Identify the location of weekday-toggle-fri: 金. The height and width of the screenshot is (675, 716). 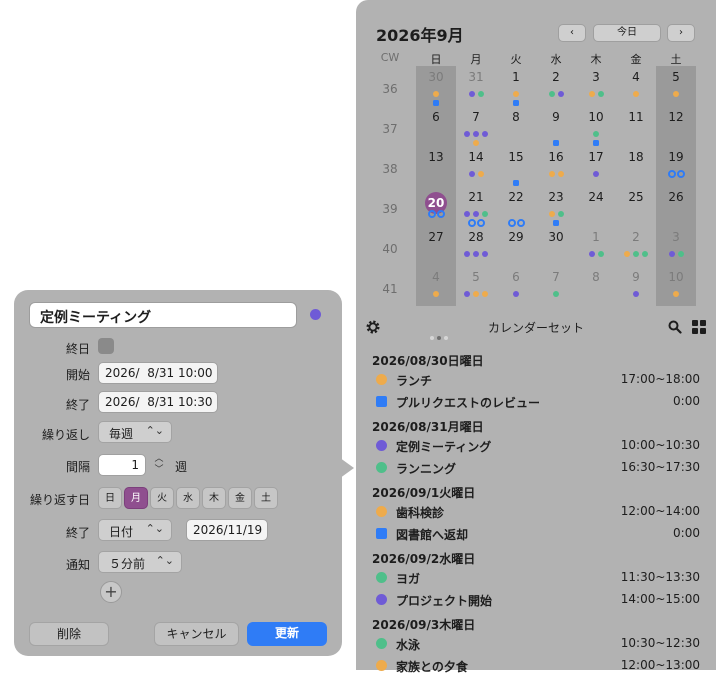
(240, 498).